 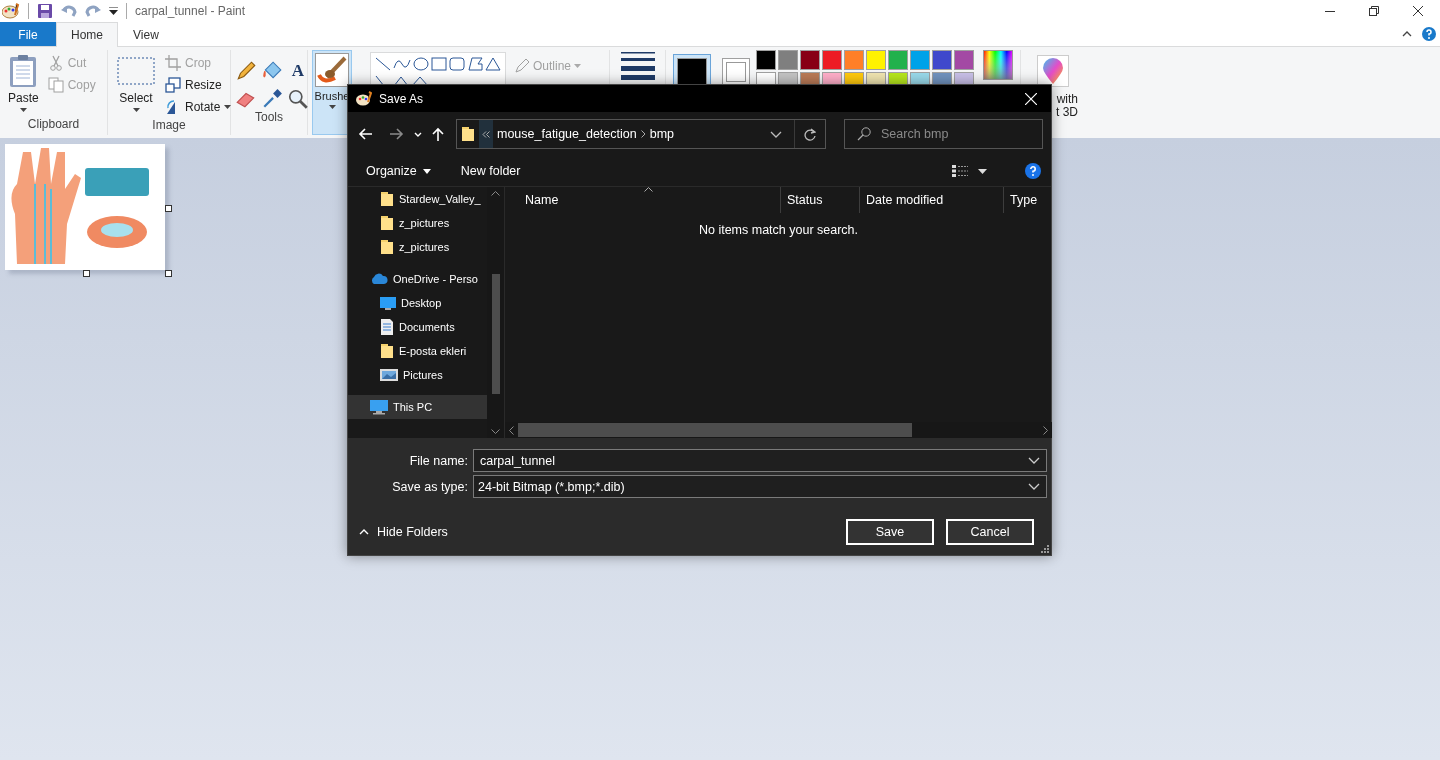 I want to click on rainbow-gradient-icon, so click(x=998, y=65).